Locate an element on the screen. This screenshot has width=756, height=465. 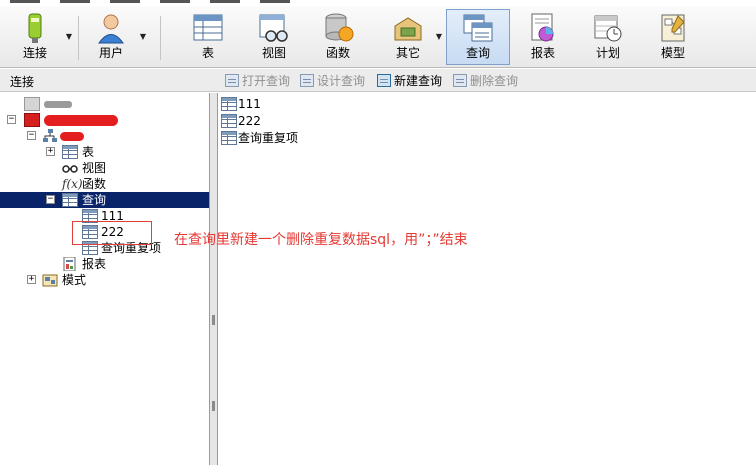
tree-node-label: 111 is located at coordinates (112, 216).